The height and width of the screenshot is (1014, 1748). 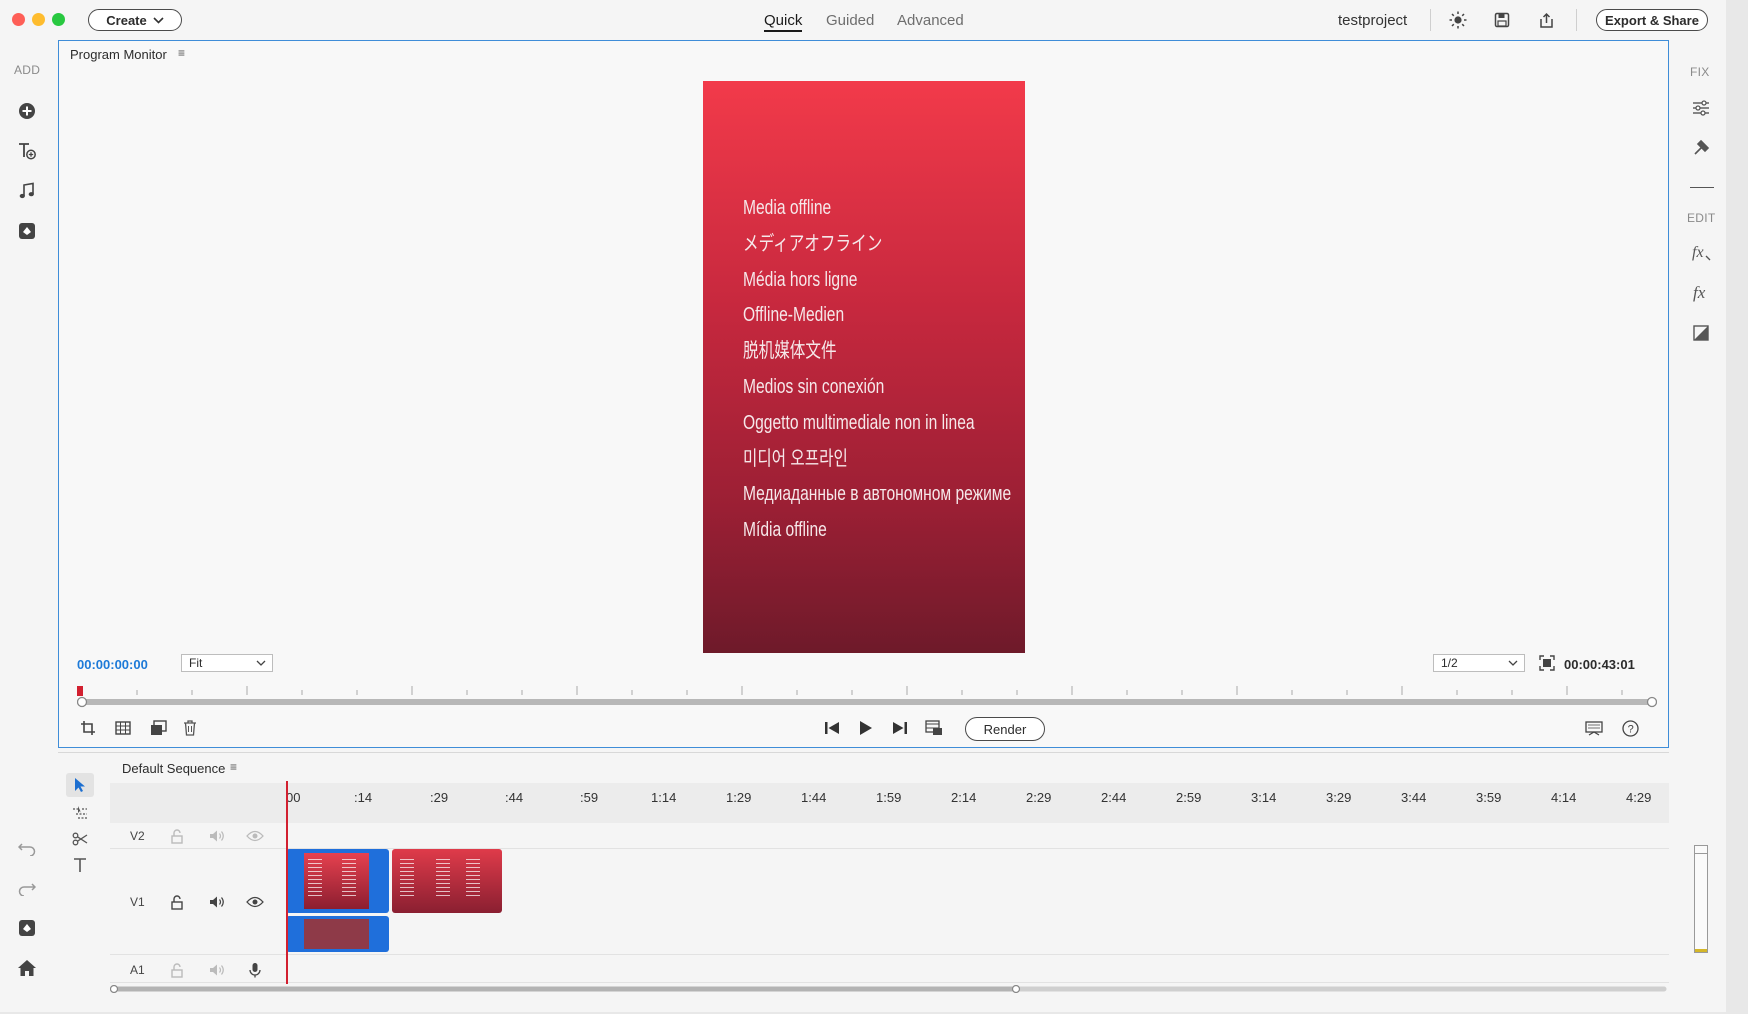 What do you see at coordinates (814, 386) in the screenshot?
I see `offline-line: Medios sin conexión` at bounding box center [814, 386].